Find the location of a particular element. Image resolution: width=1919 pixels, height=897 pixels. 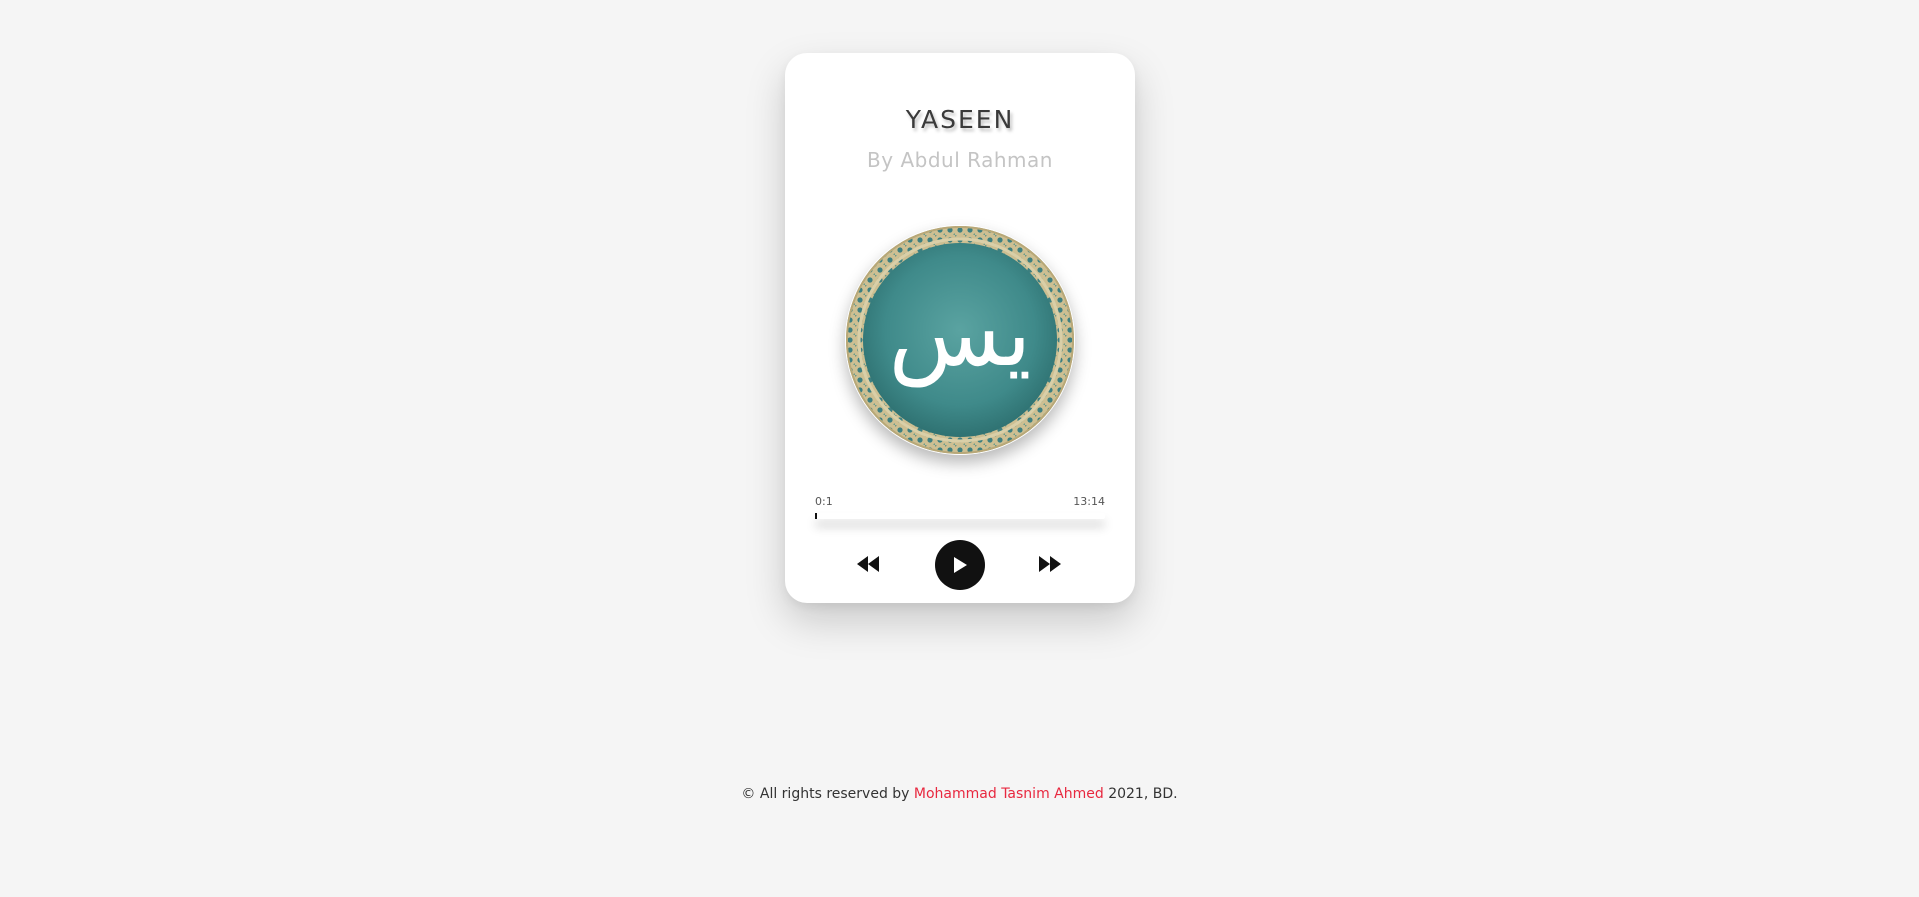

fast-forward-icon is located at coordinates (1050, 564).